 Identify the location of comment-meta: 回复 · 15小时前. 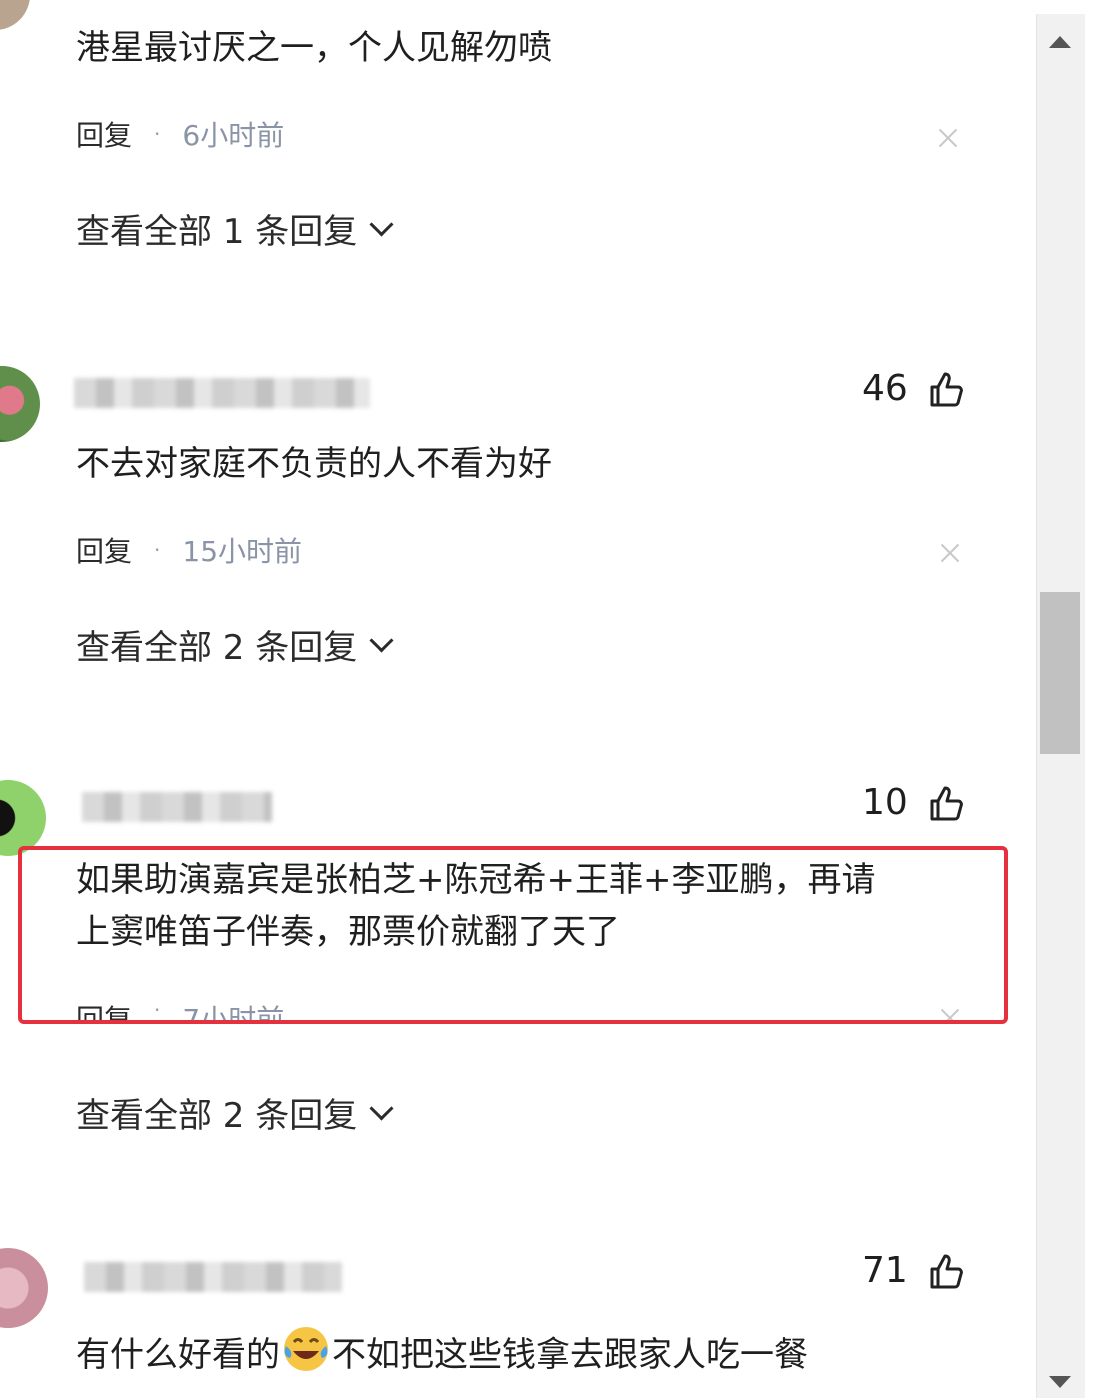
(189, 550).